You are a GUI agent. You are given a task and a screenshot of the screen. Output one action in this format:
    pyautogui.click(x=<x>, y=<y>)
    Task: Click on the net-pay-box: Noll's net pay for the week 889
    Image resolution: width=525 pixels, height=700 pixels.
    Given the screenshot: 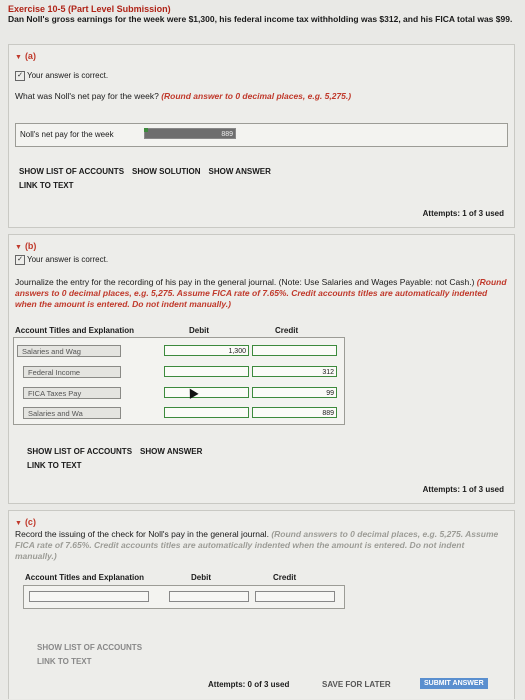 What is the action you would take?
    pyautogui.click(x=261, y=135)
    